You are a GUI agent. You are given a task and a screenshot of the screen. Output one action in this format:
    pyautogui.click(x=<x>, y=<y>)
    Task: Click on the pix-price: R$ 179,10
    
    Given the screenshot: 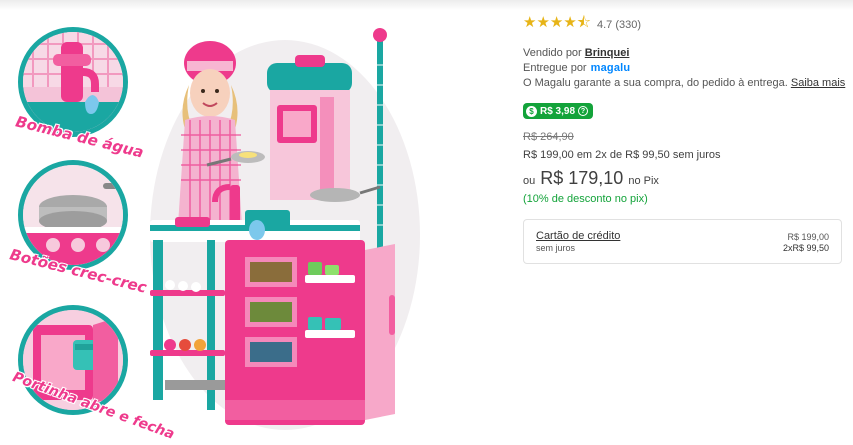 What is the action you would take?
    pyautogui.click(x=582, y=178)
    